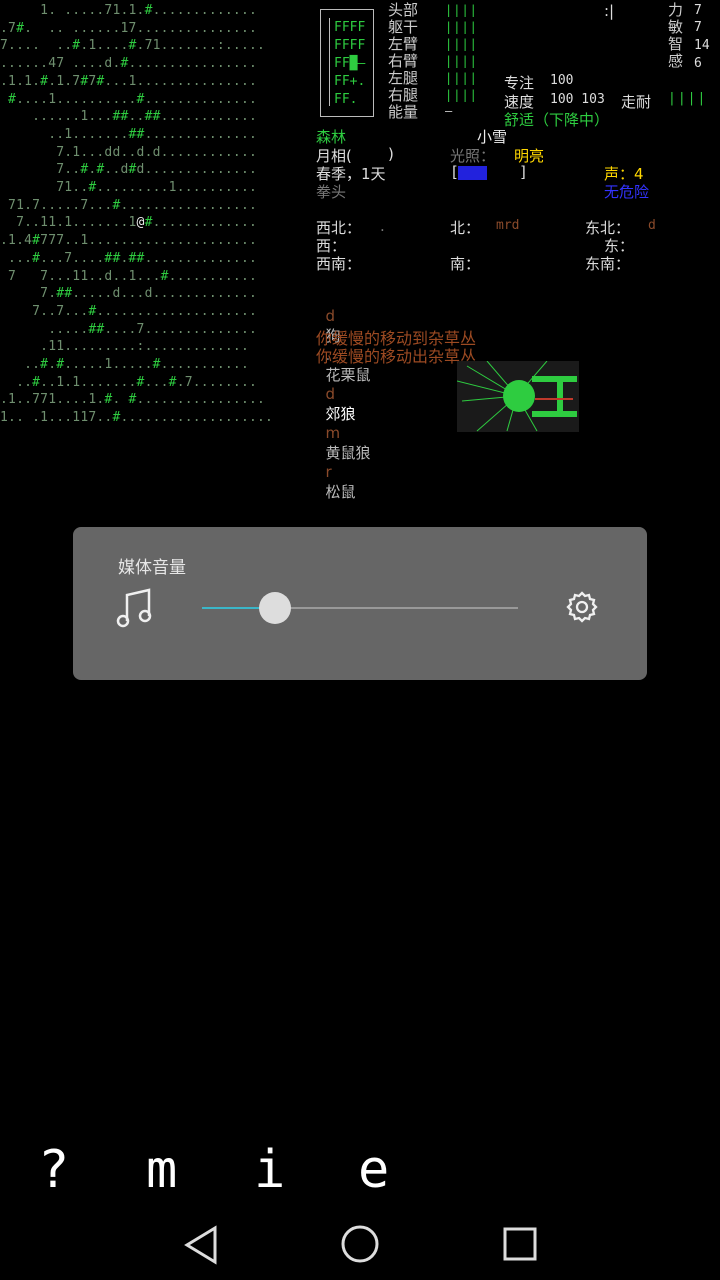  Describe the element at coordinates (275, 608) in the screenshot. I see `volume-slider-thumb` at that location.